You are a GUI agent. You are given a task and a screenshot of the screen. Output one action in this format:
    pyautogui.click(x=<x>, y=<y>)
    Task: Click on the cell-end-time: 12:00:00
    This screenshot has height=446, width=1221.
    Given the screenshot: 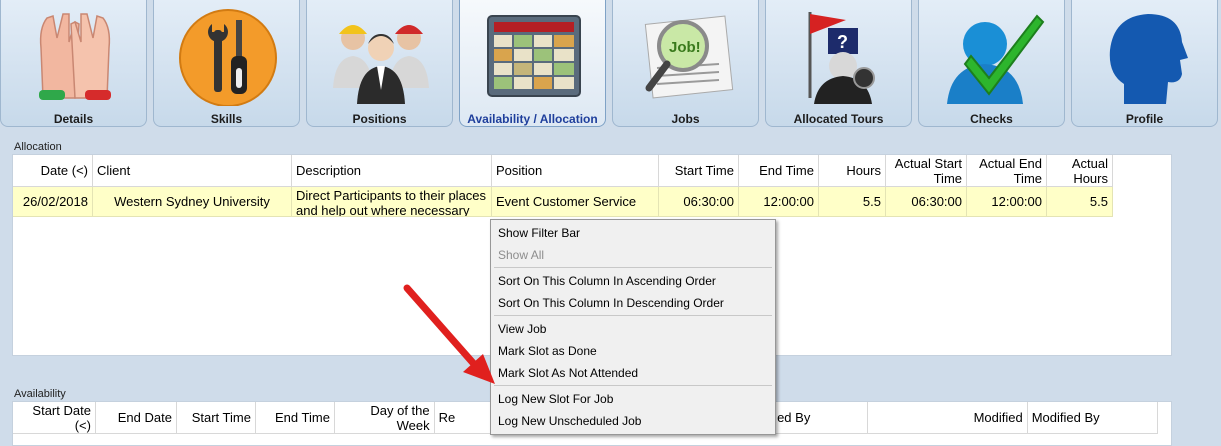 What is the action you would take?
    pyautogui.click(x=779, y=202)
    